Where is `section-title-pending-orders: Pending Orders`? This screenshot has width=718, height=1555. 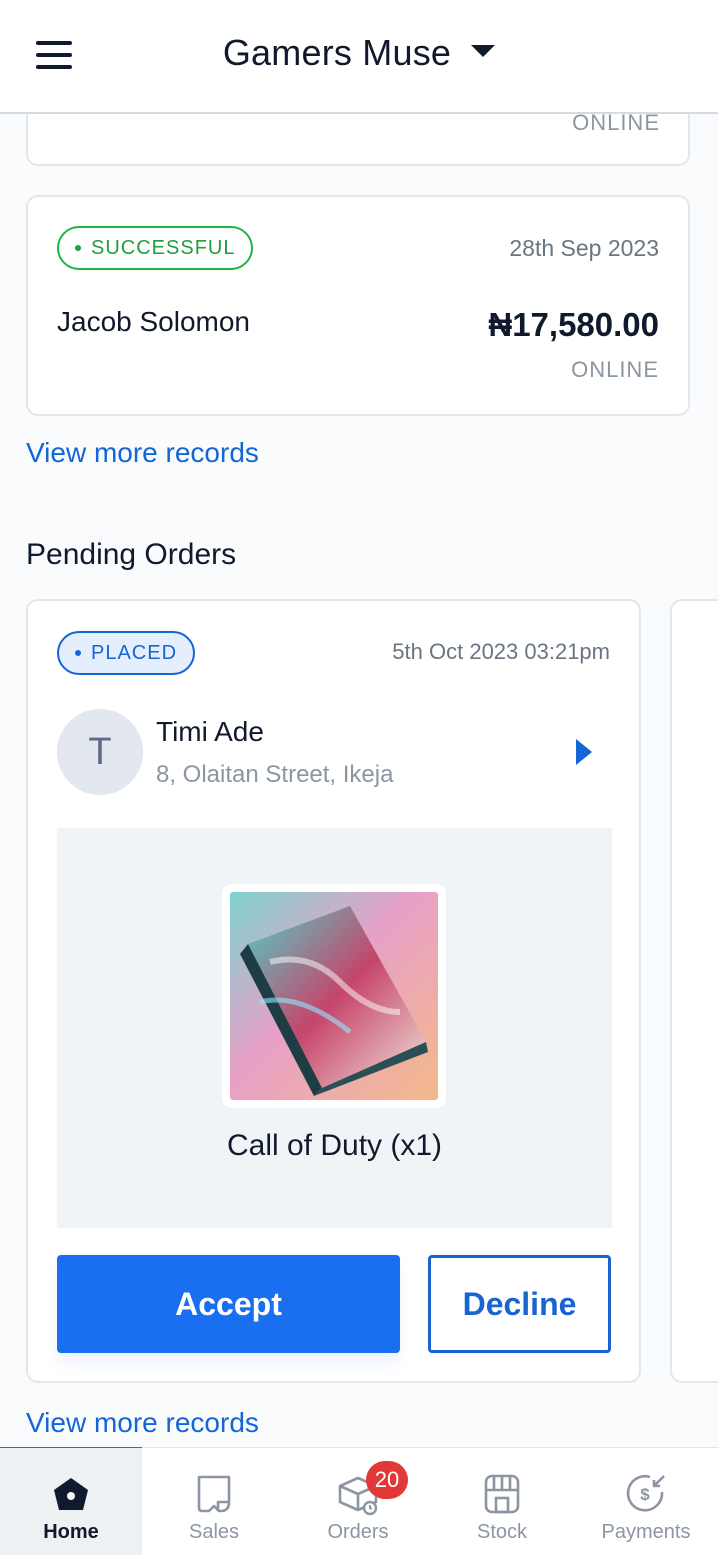 section-title-pending-orders: Pending Orders is located at coordinates (131, 554).